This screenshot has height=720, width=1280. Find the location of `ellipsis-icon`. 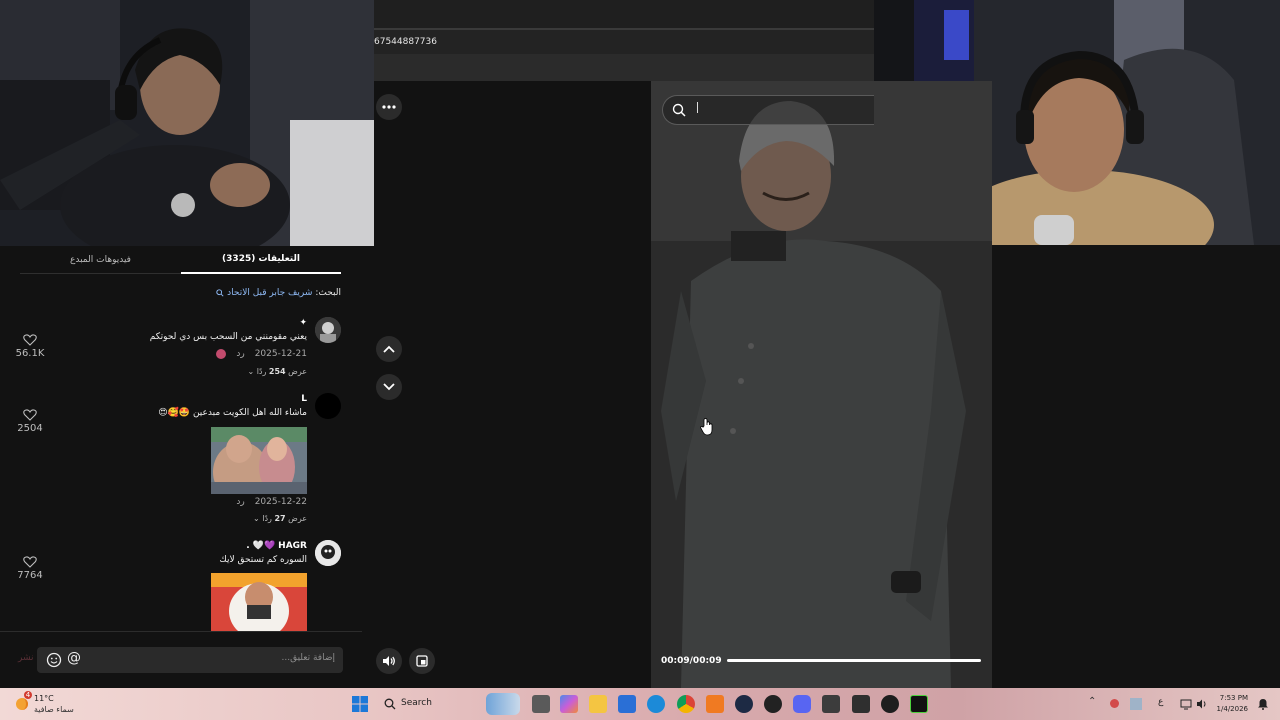

ellipsis-icon is located at coordinates (389, 107).